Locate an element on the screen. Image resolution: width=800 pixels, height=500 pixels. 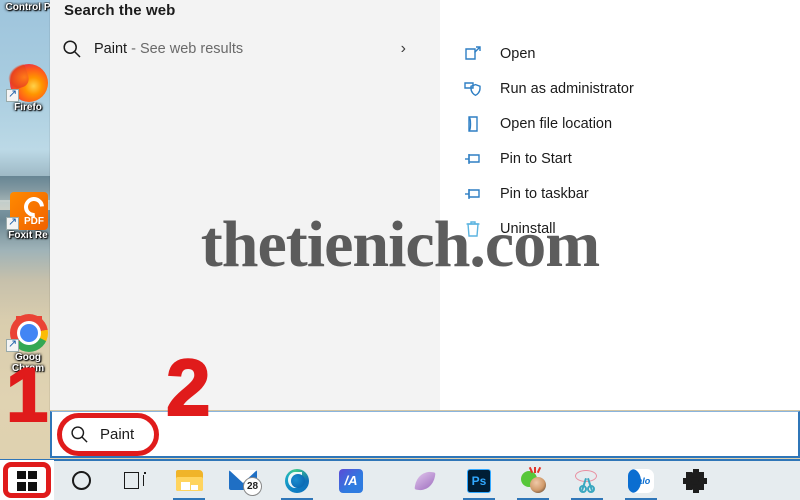
desktop-icon-label: Control P is located at coordinates (28, 7).